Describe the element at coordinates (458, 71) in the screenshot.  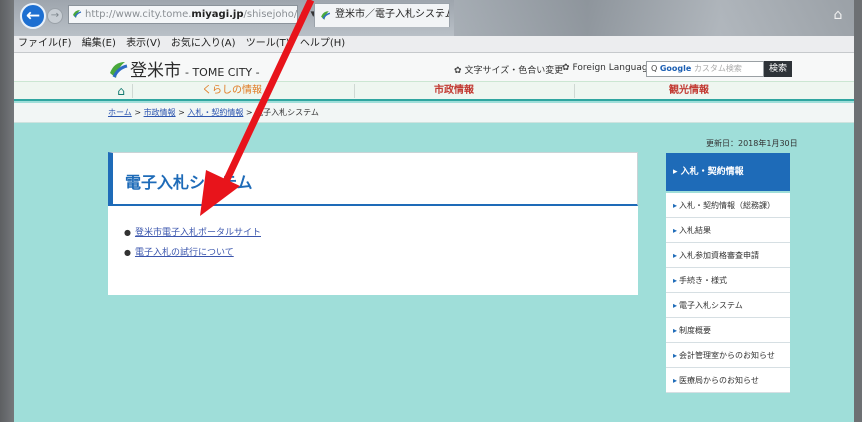
I see `gear-icon: ✿` at that location.